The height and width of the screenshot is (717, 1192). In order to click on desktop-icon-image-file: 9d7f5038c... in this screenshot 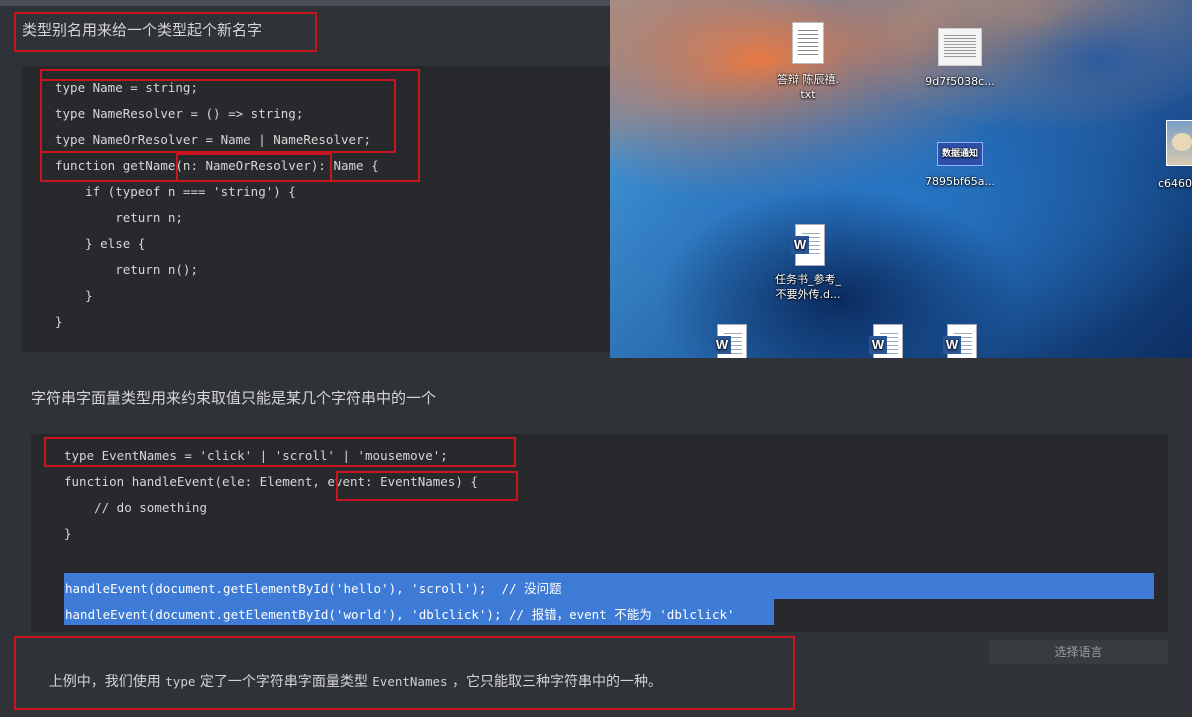, I will do `click(960, 58)`.